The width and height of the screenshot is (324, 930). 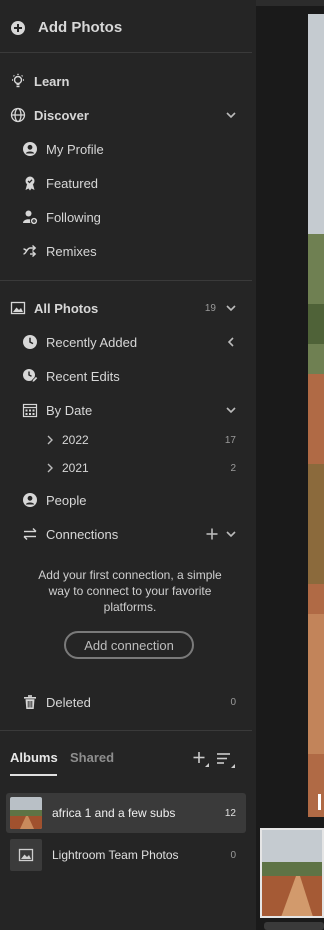 I want to click on nav-by-date: By Date, so click(x=128, y=410).